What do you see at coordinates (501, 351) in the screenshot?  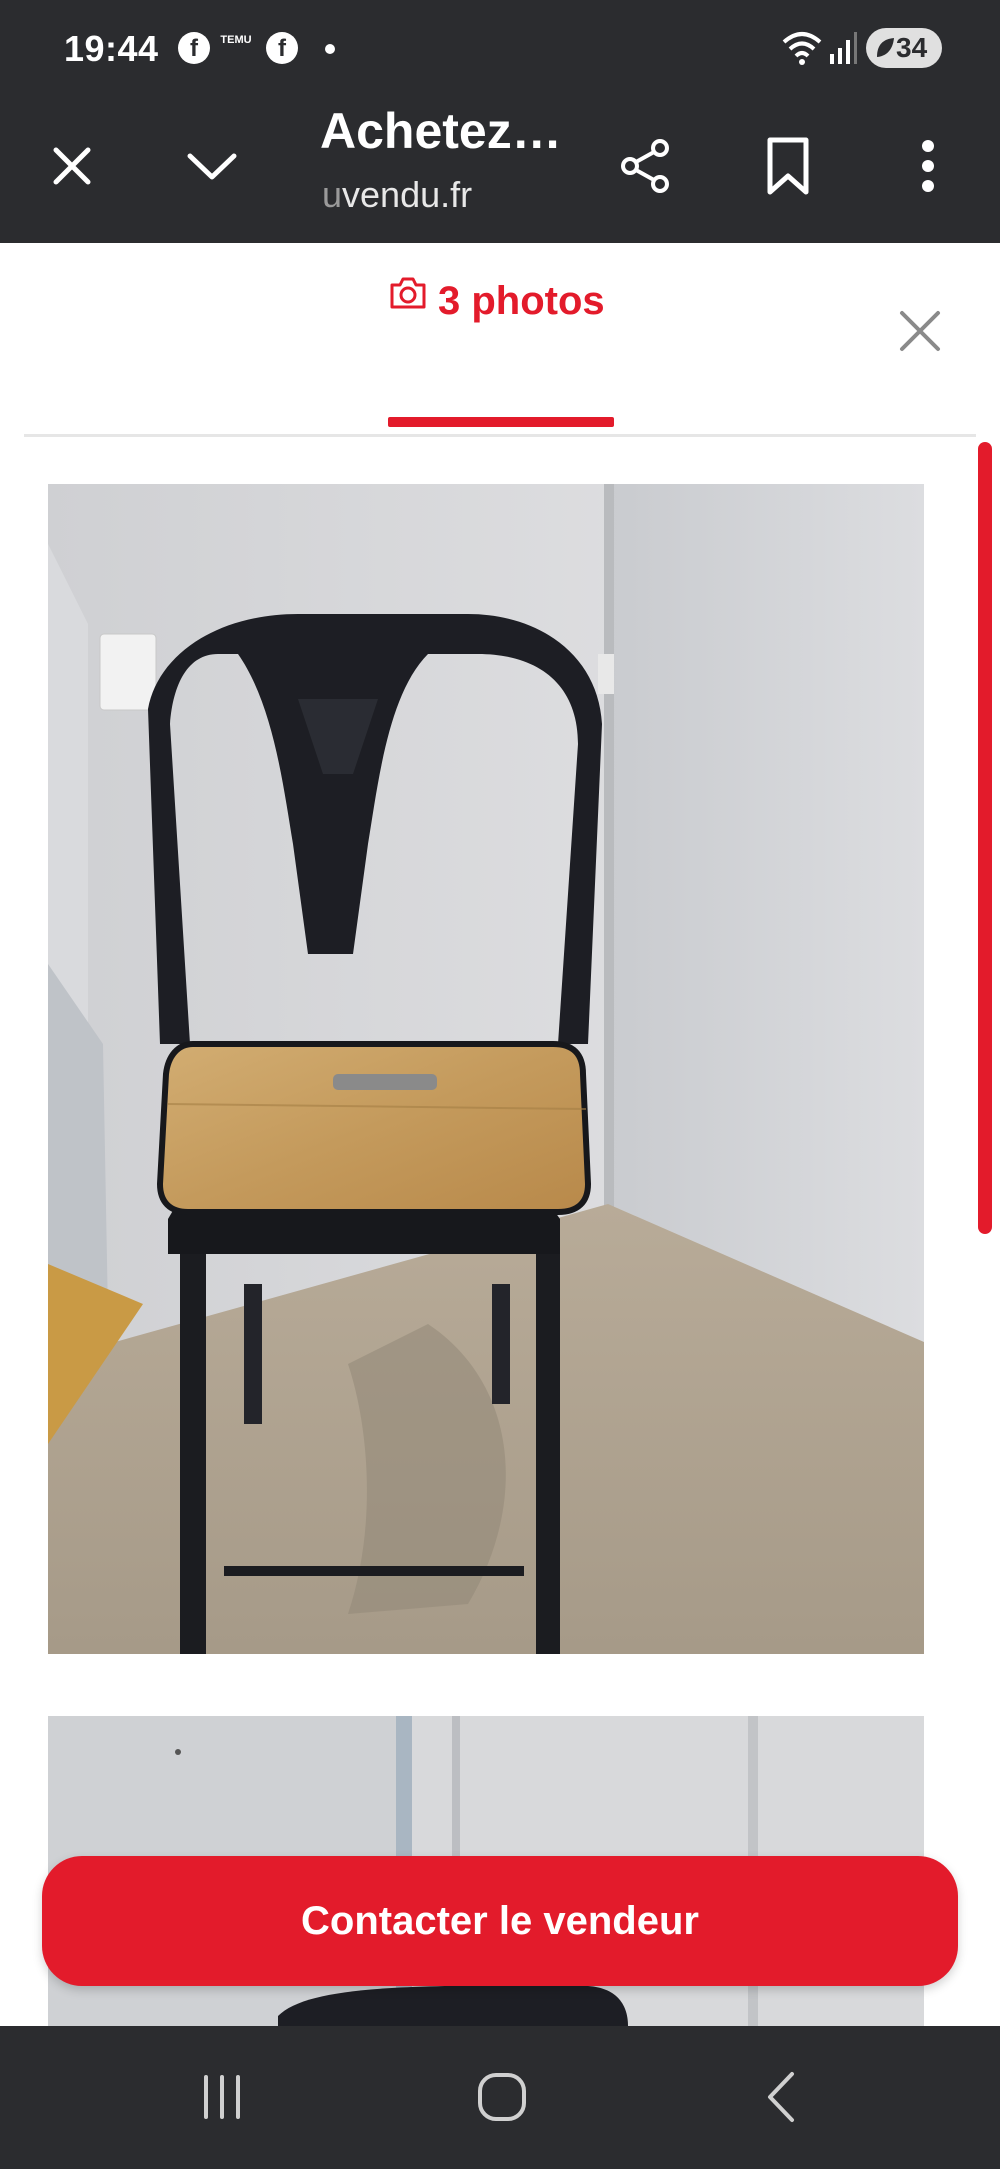 I see `tab-photos: 3 photos` at bounding box center [501, 351].